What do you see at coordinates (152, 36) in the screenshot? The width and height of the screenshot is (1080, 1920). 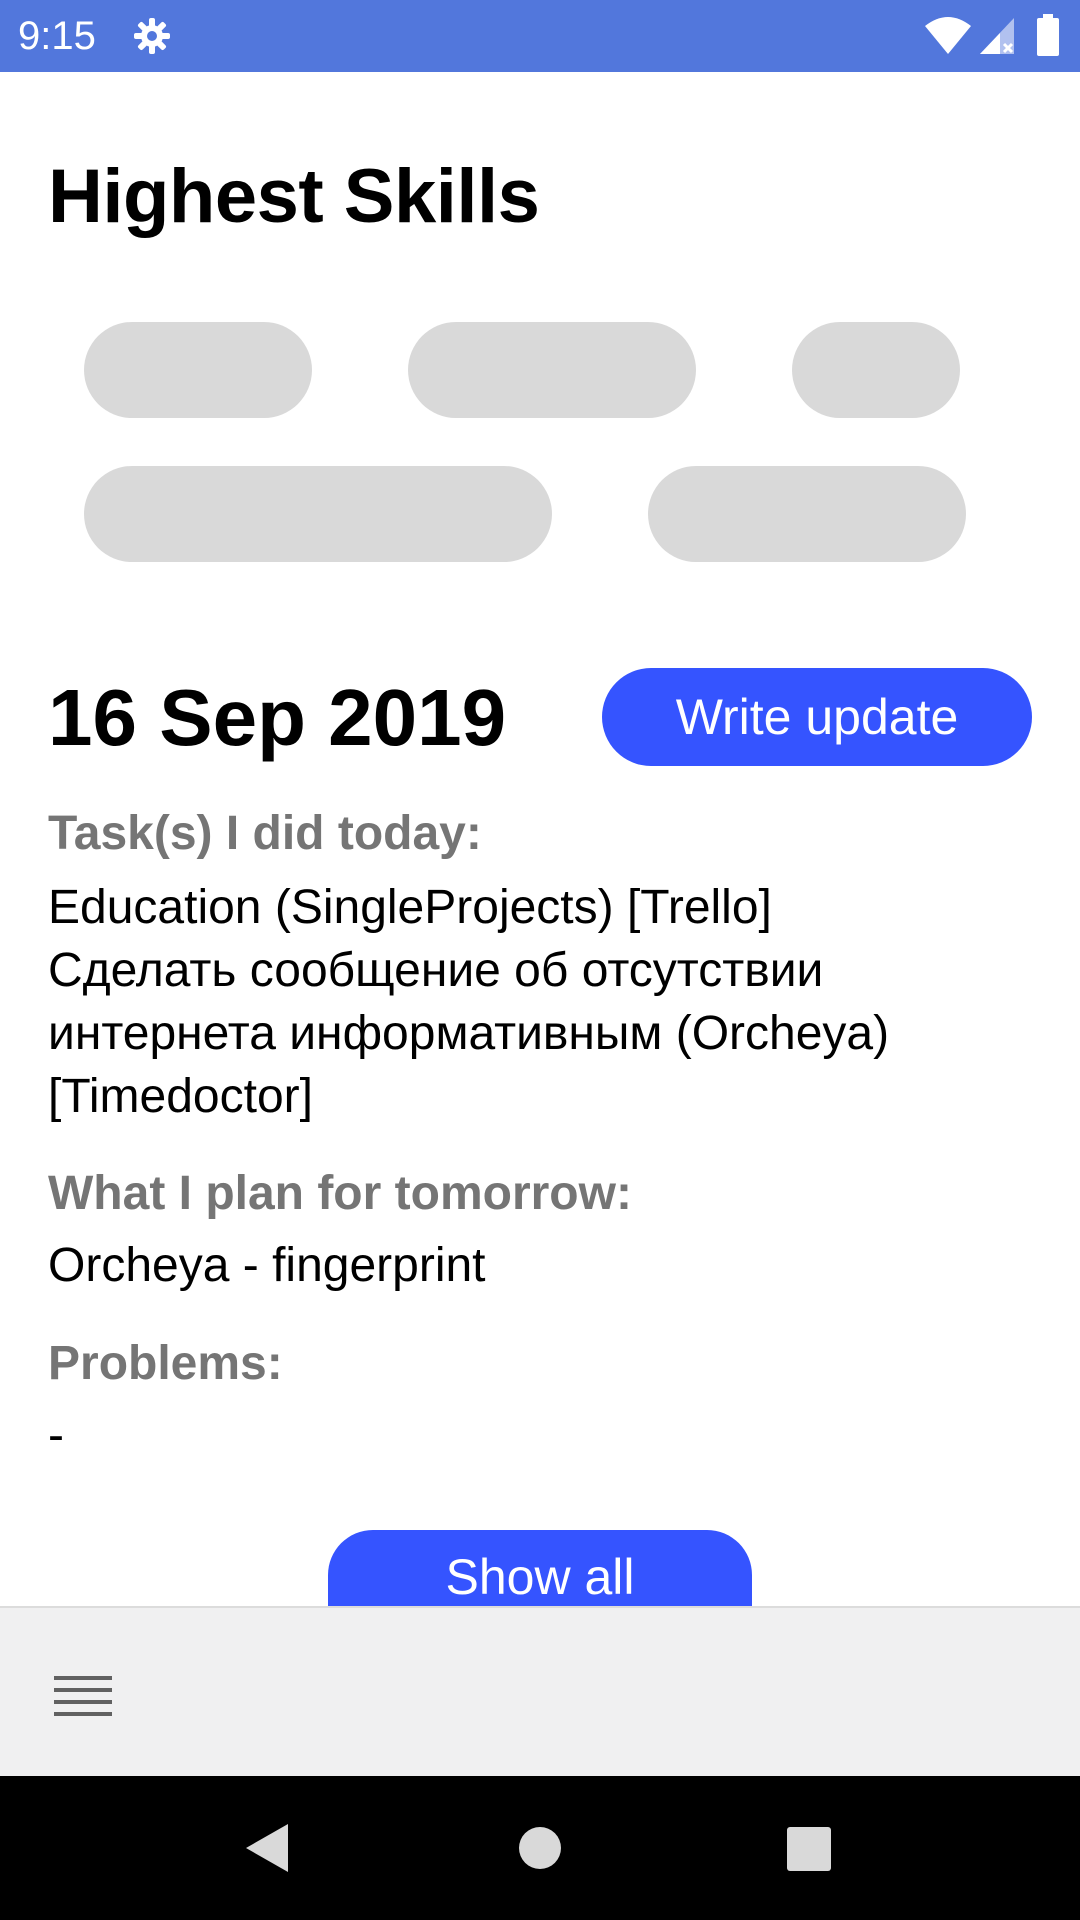 I see `gear-icon` at bounding box center [152, 36].